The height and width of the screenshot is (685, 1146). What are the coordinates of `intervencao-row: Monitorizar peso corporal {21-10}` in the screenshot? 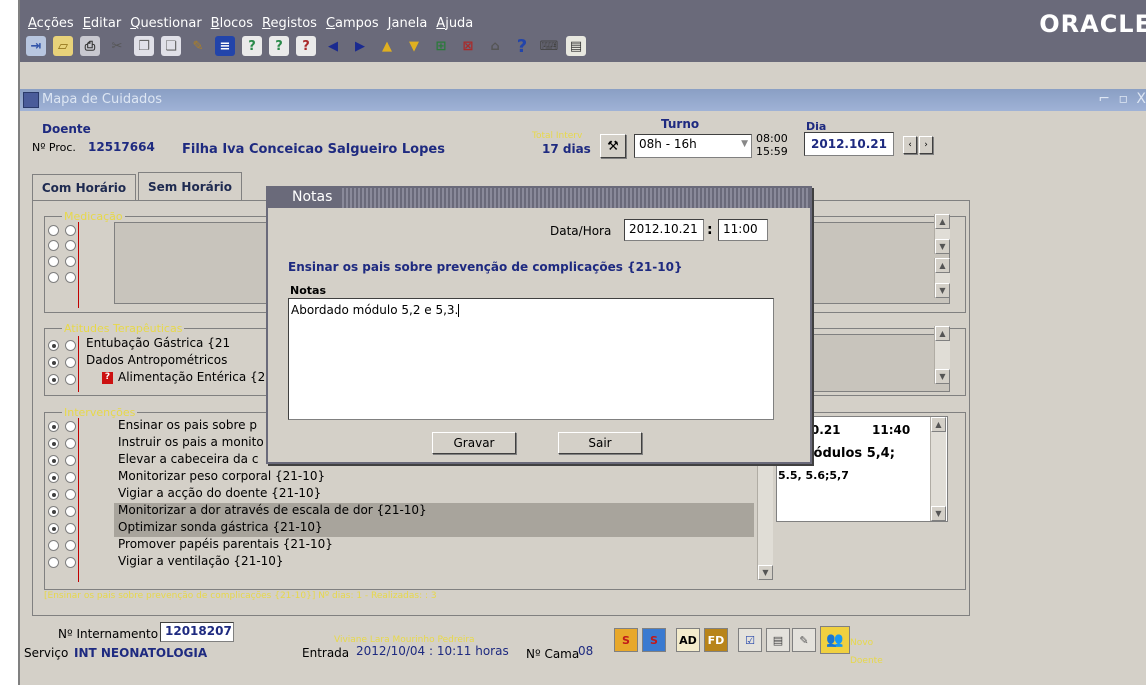 It's located at (434, 477).